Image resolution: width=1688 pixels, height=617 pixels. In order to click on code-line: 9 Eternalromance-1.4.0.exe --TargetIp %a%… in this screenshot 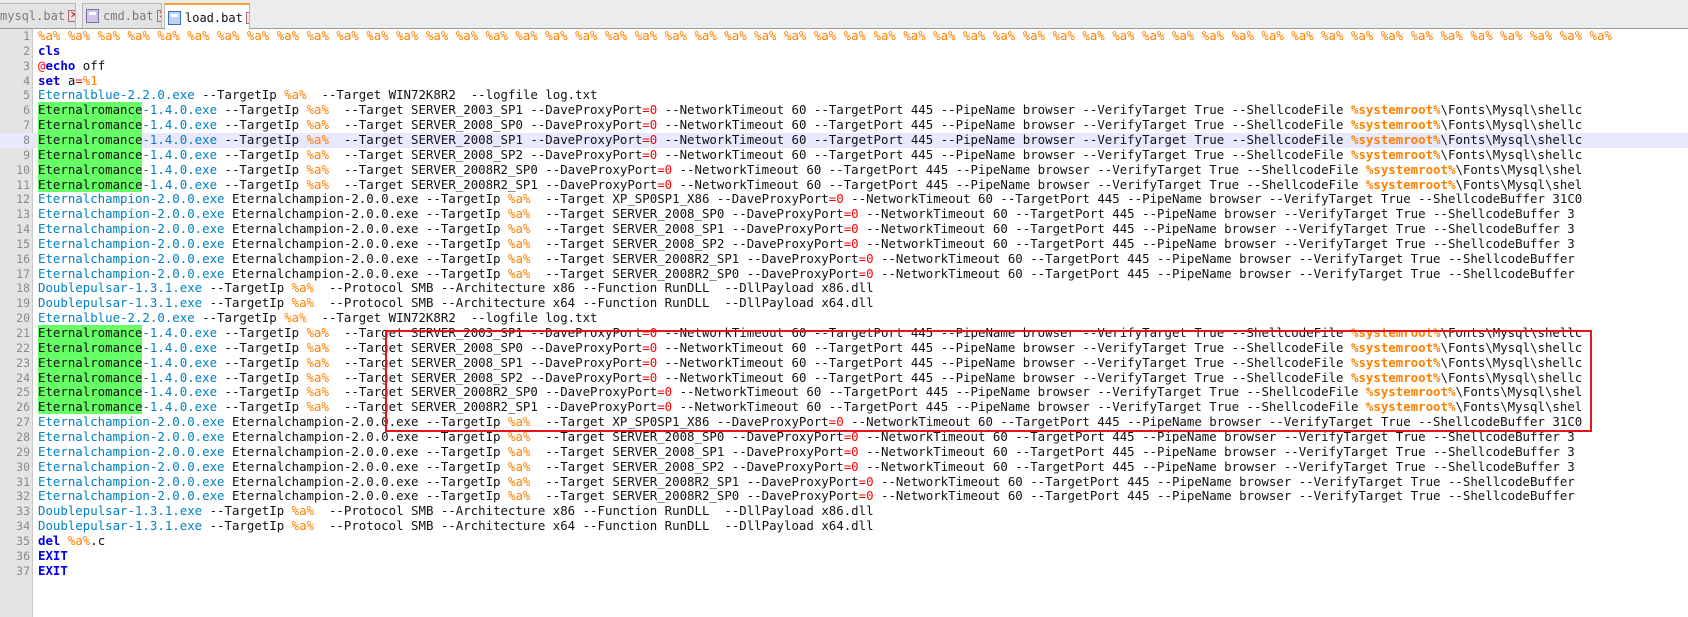, I will do `click(844, 154)`.